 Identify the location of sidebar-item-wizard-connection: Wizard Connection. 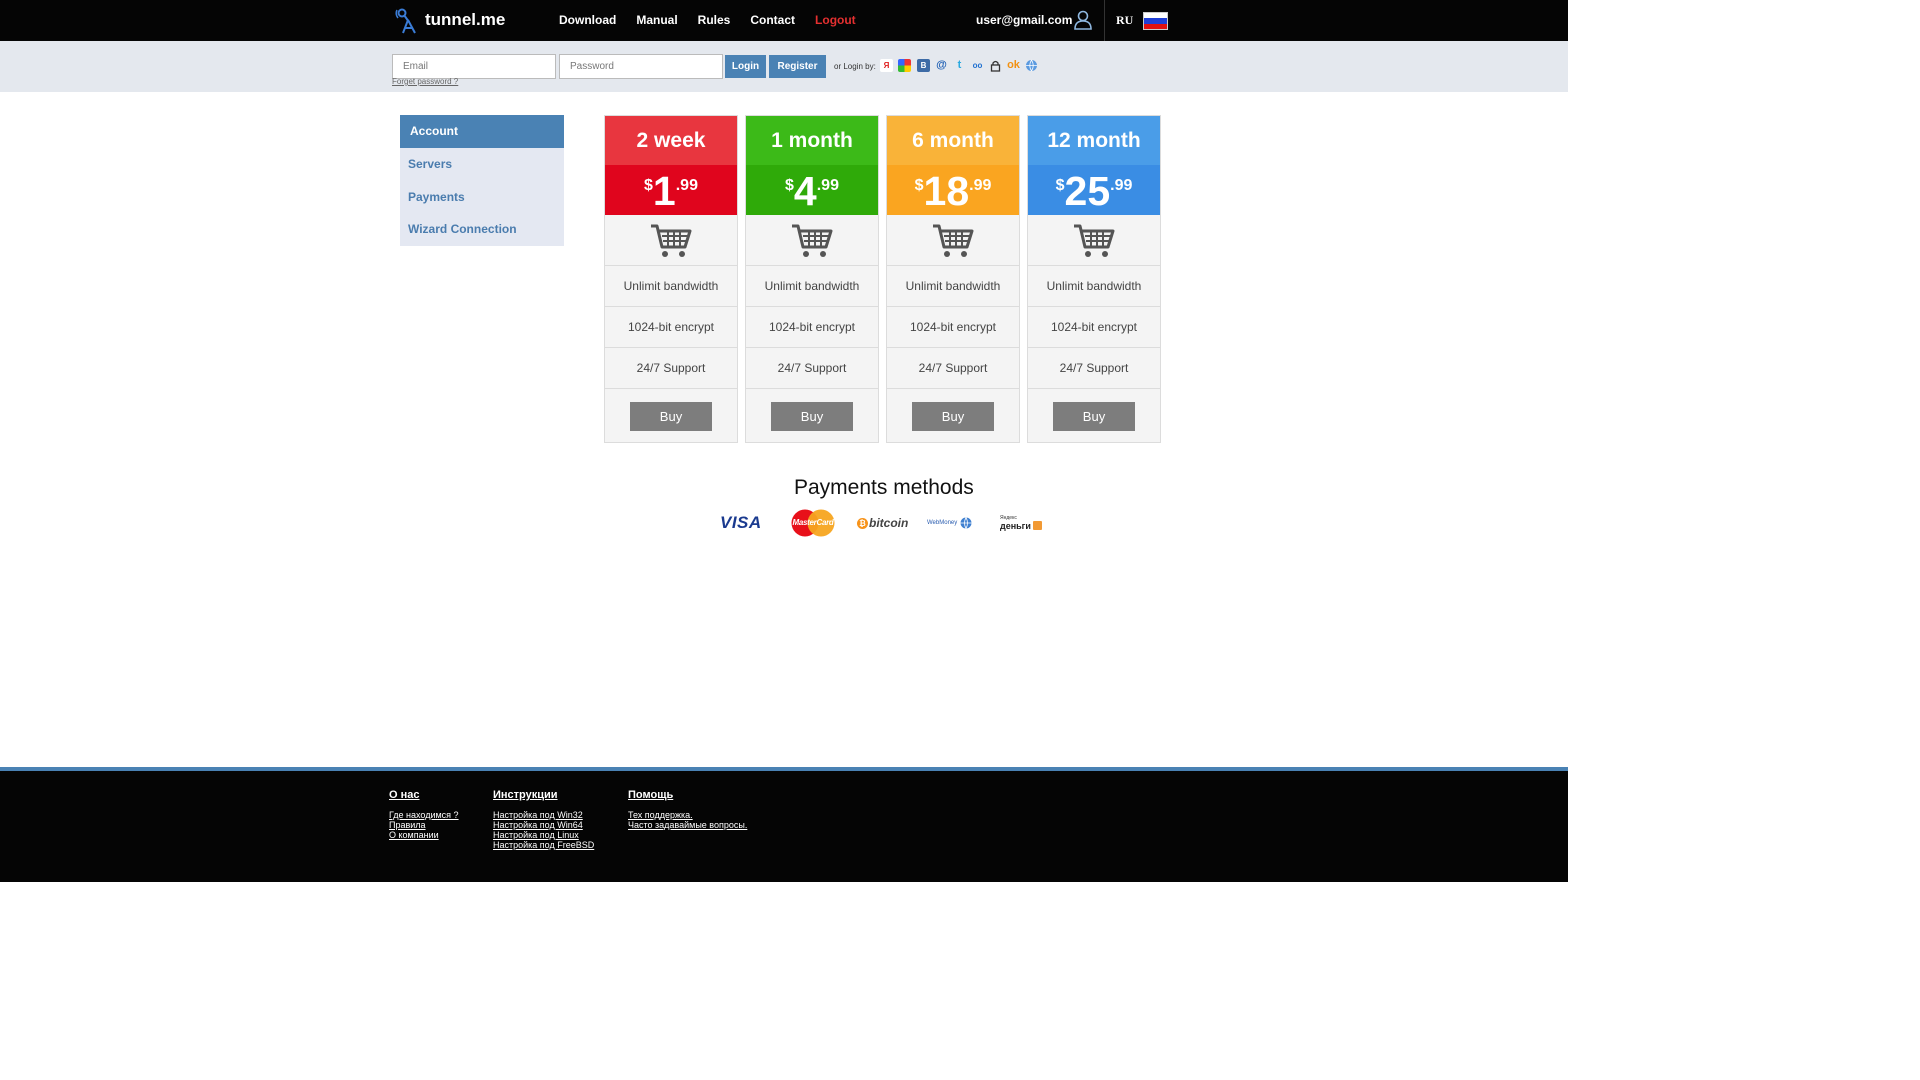
(482, 229).